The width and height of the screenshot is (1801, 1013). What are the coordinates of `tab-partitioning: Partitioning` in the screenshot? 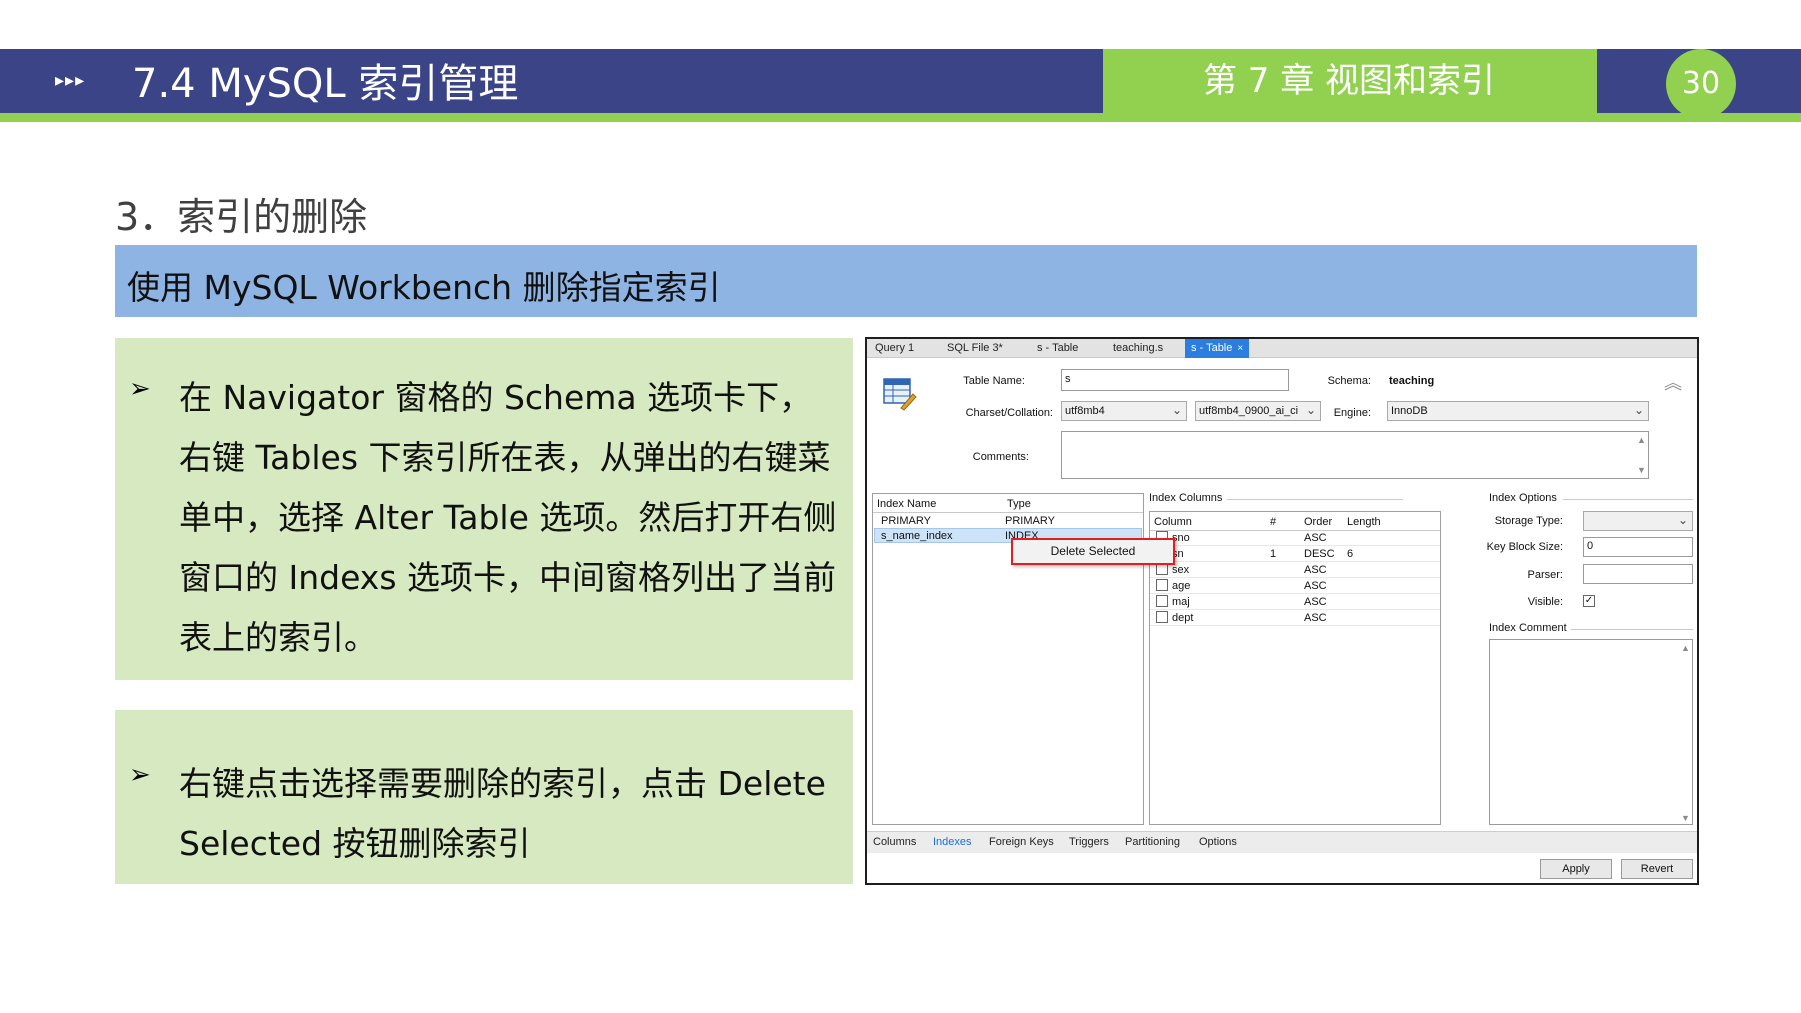 It's located at (1152, 842).